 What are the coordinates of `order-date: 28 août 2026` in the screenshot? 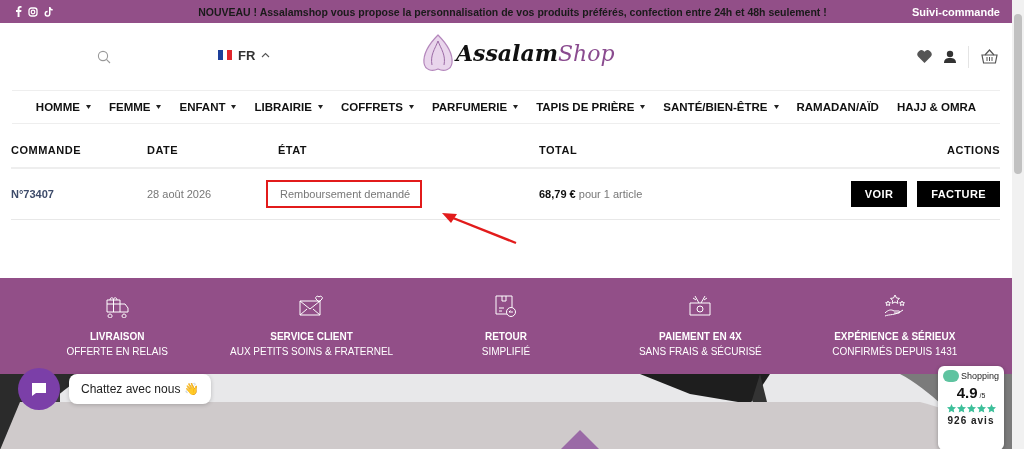 It's located at (180, 194).